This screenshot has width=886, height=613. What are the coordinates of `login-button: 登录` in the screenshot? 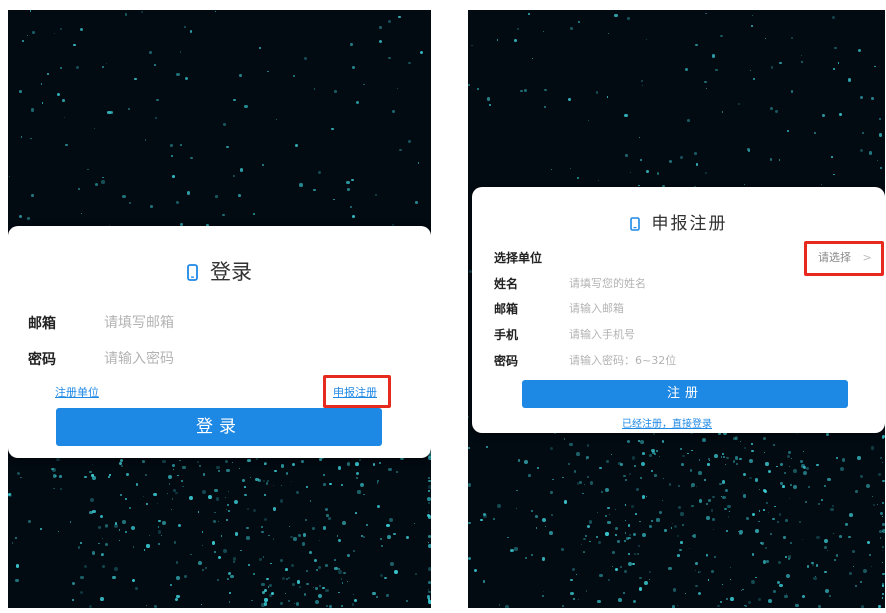 It's located at (219, 427).